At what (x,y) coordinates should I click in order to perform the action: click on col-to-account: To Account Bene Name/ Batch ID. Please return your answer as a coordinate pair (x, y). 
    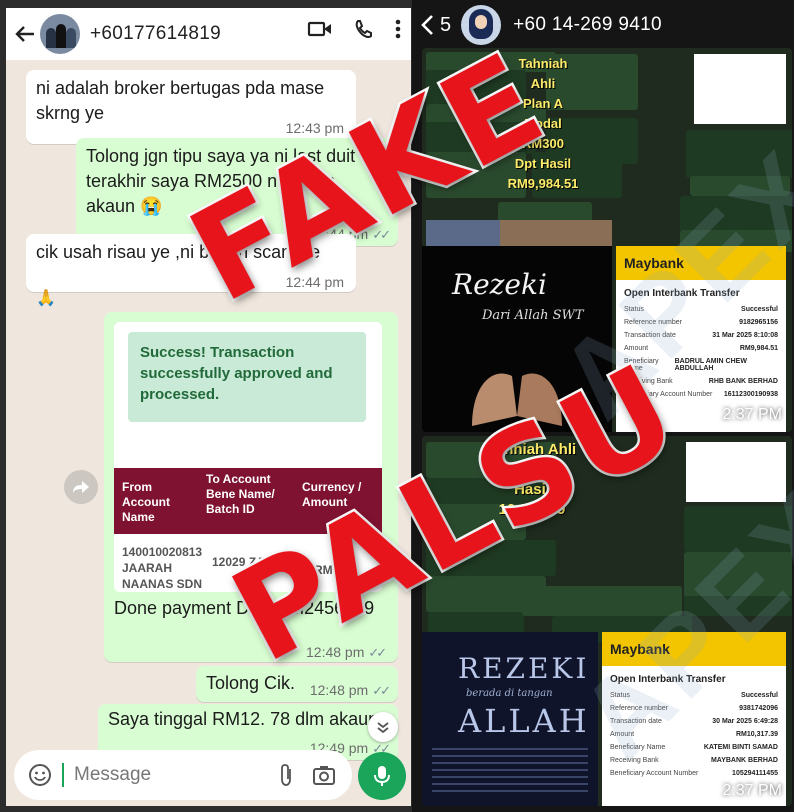
    Looking at the image, I should click on (240, 494).